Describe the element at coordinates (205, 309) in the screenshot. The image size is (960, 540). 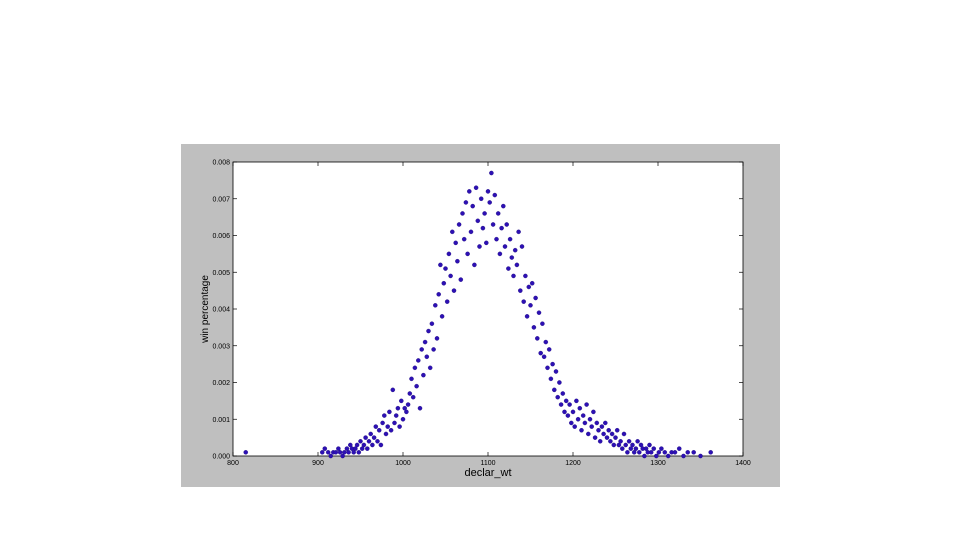
I see `y-axis-label: win percentage` at that location.